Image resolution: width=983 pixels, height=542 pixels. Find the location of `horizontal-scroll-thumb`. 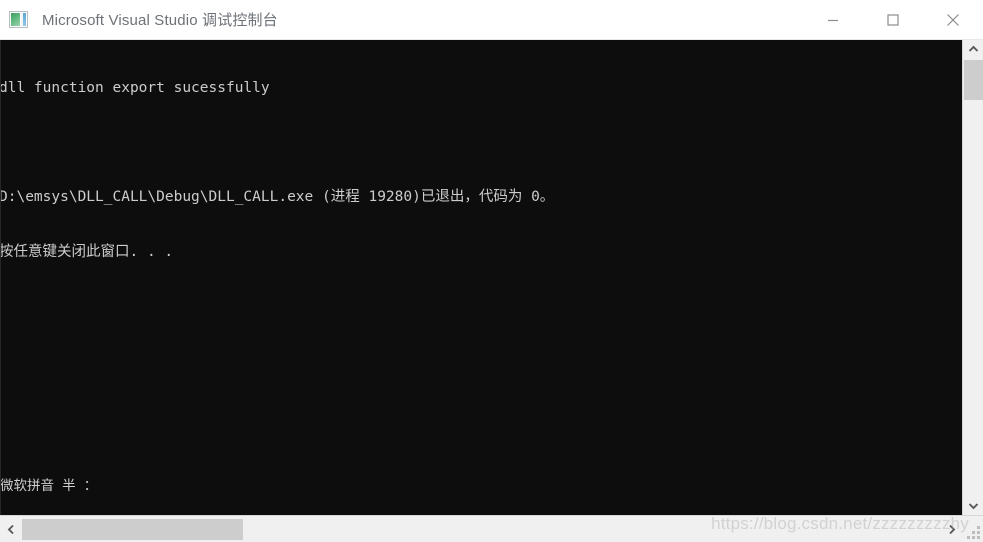

horizontal-scroll-thumb is located at coordinates (132, 529).